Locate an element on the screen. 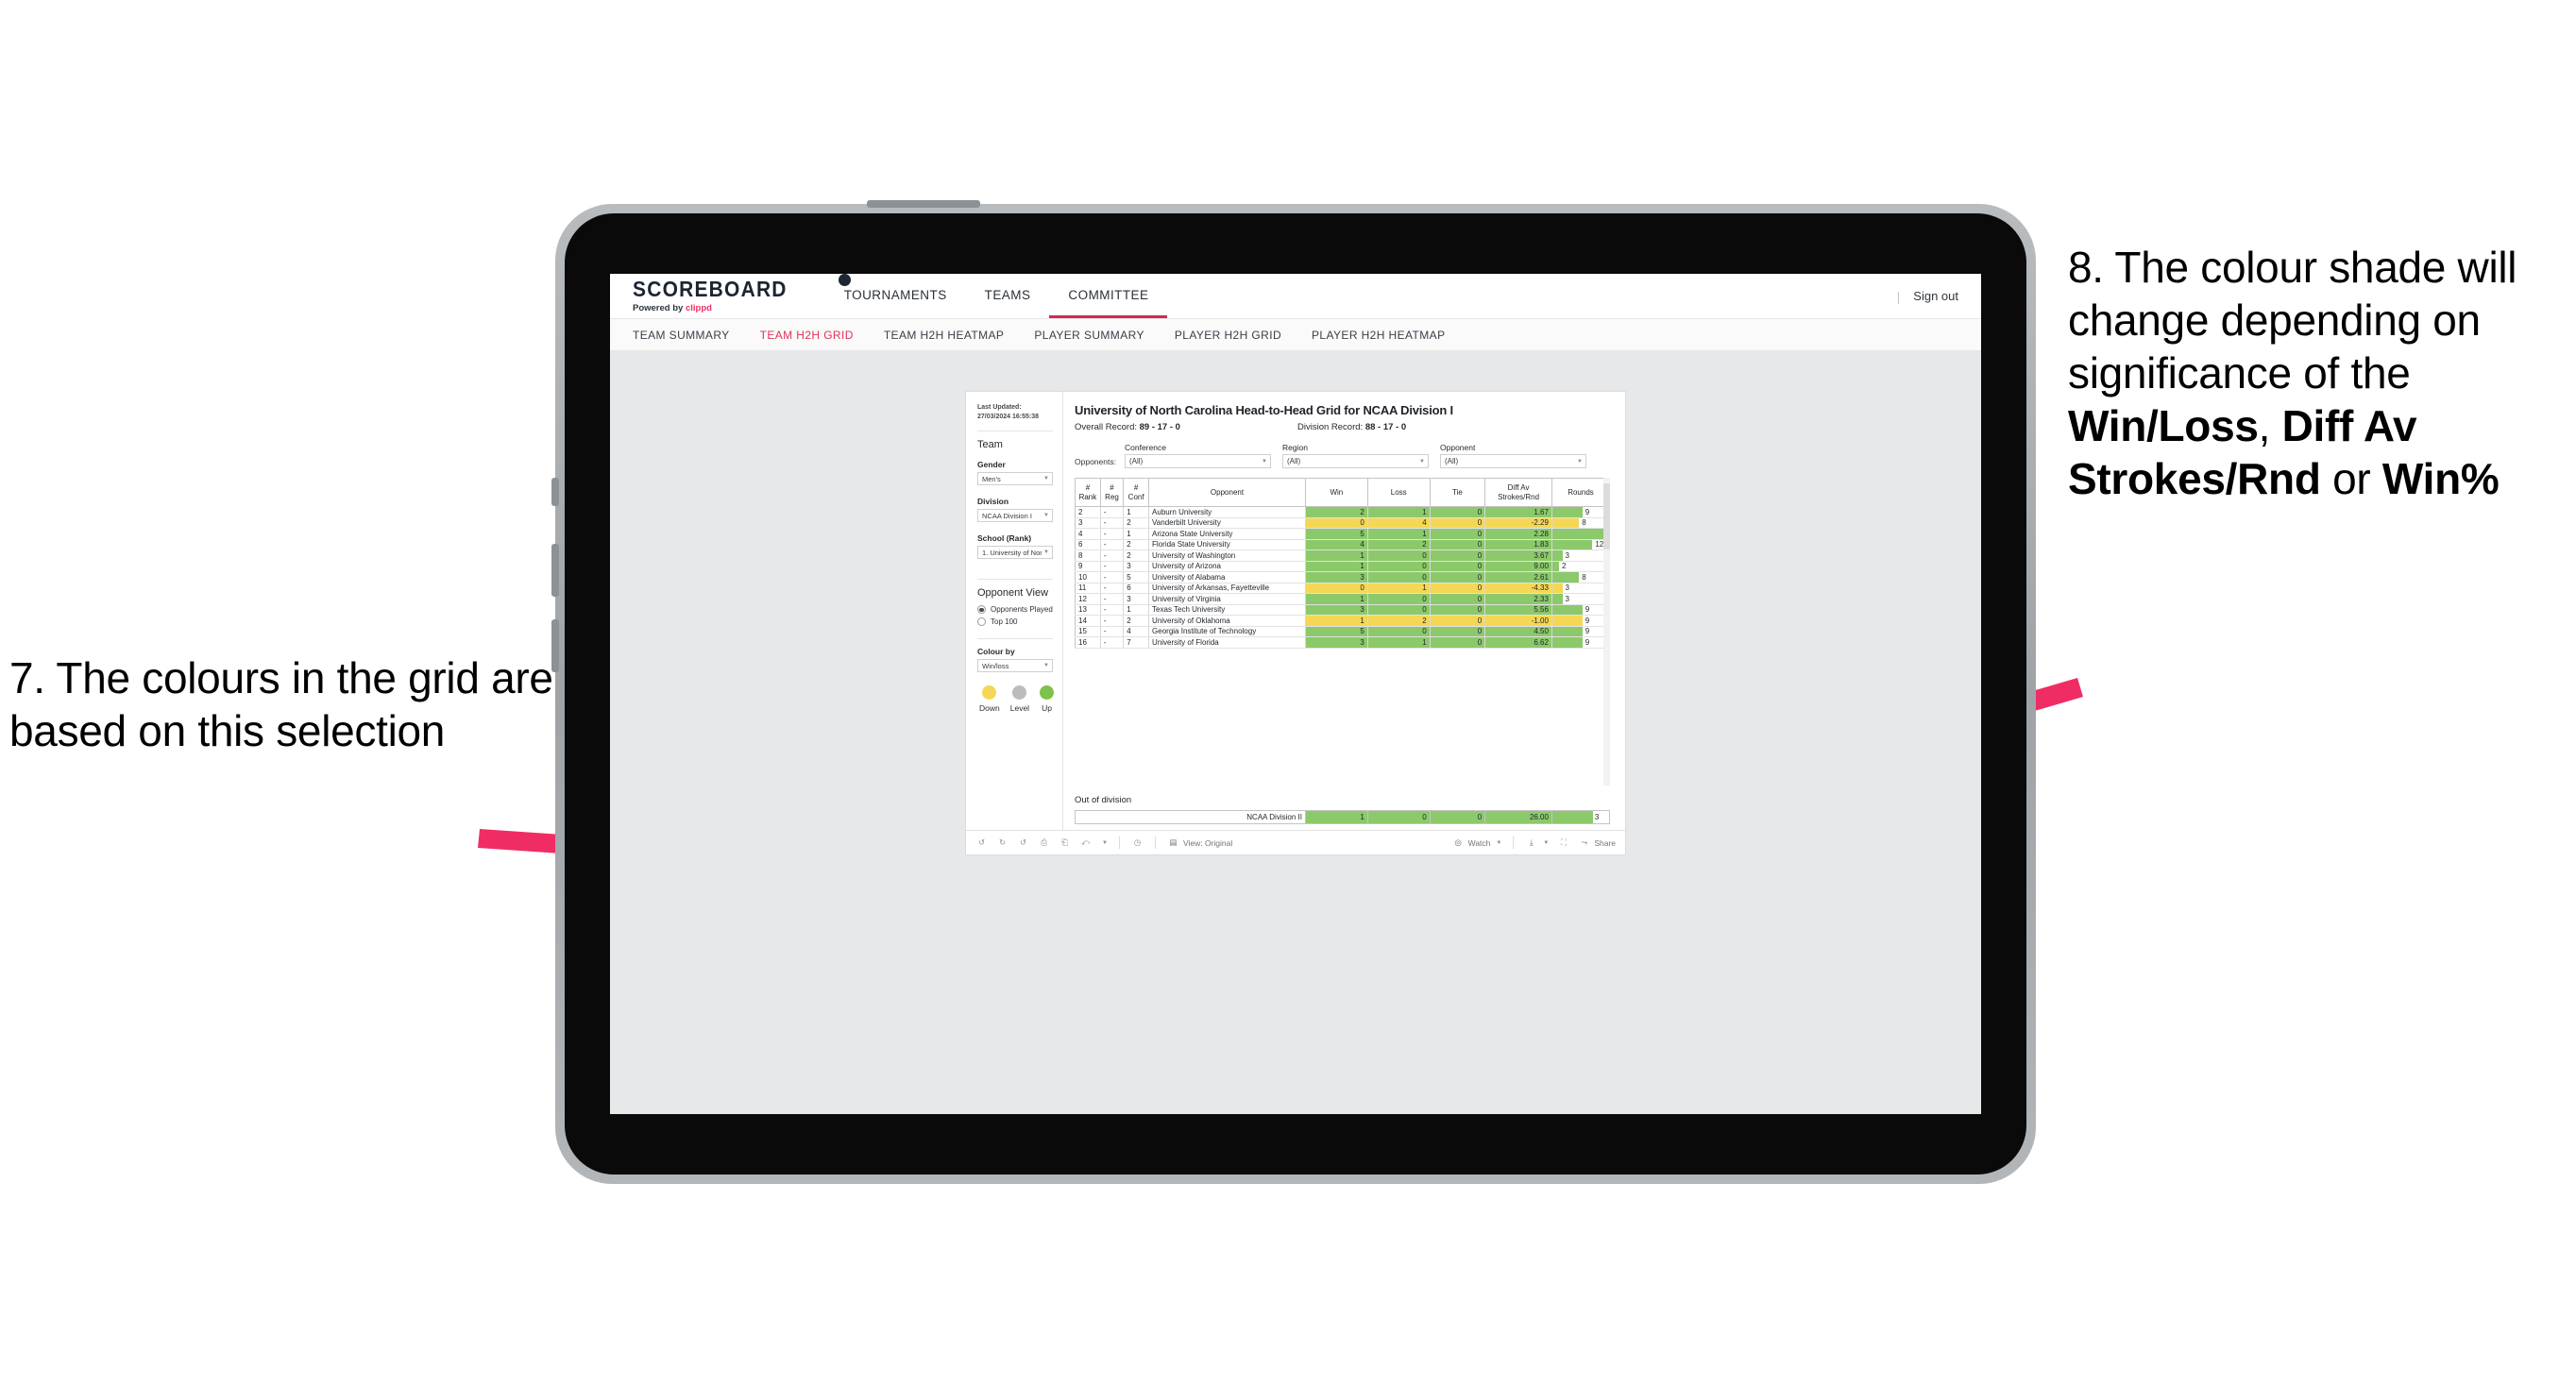 The width and height of the screenshot is (2576, 1386). table-row: 14-2 University of Oklahoma 1 2 0 -1.00 9 is located at coordinates (1342, 621).